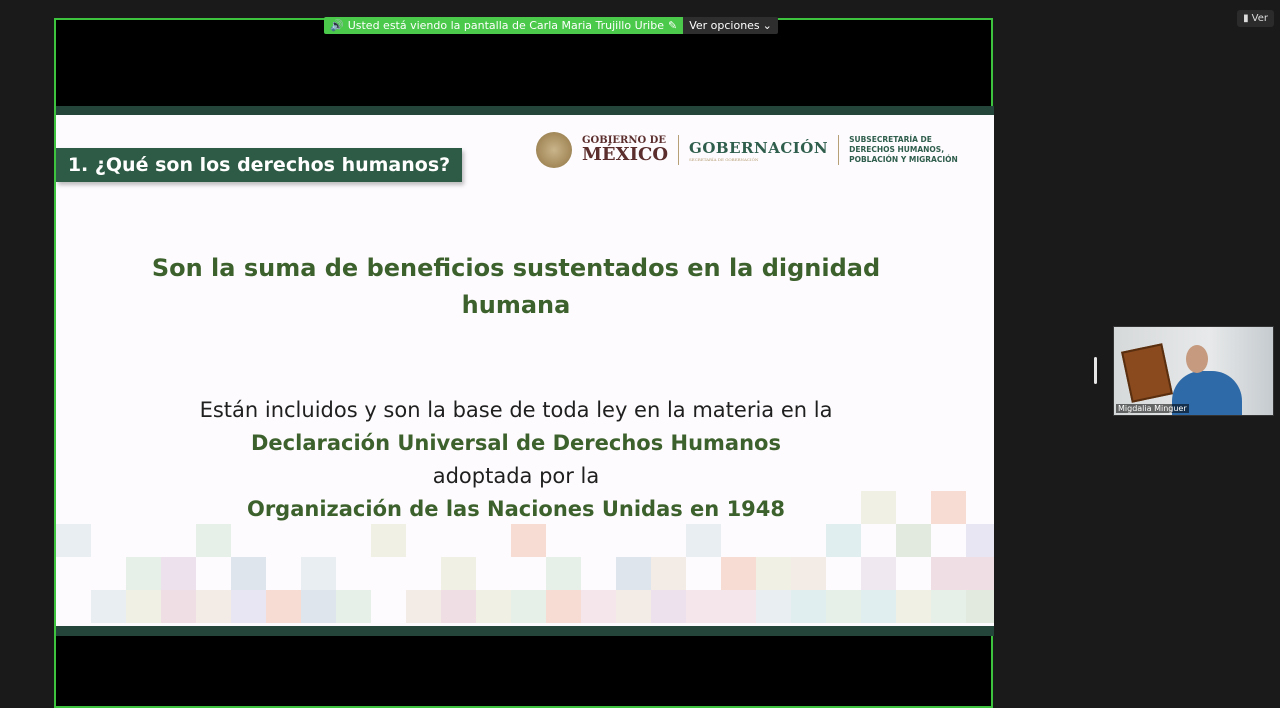 The height and width of the screenshot is (708, 1280). Describe the element at coordinates (903, 159) in the screenshot. I see `subsec-line3: POBLACIÓN Y MIGRACIÓN` at that location.